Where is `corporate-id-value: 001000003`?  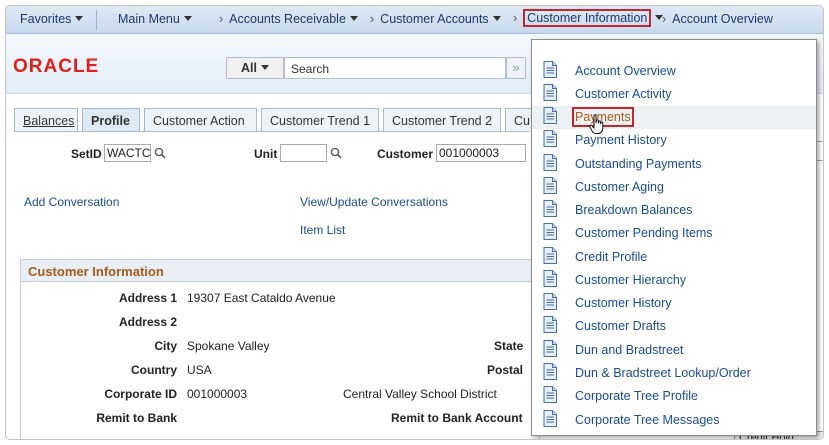 corporate-id-value: 001000003 is located at coordinates (217, 394).